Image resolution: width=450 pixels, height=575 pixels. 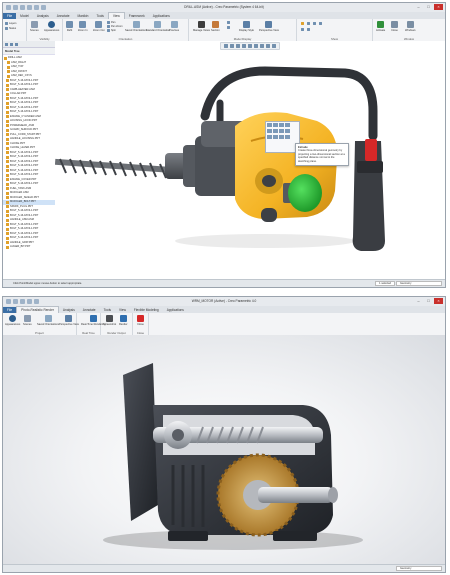 I want to click on hole-icon, so click(x=275, y=125).